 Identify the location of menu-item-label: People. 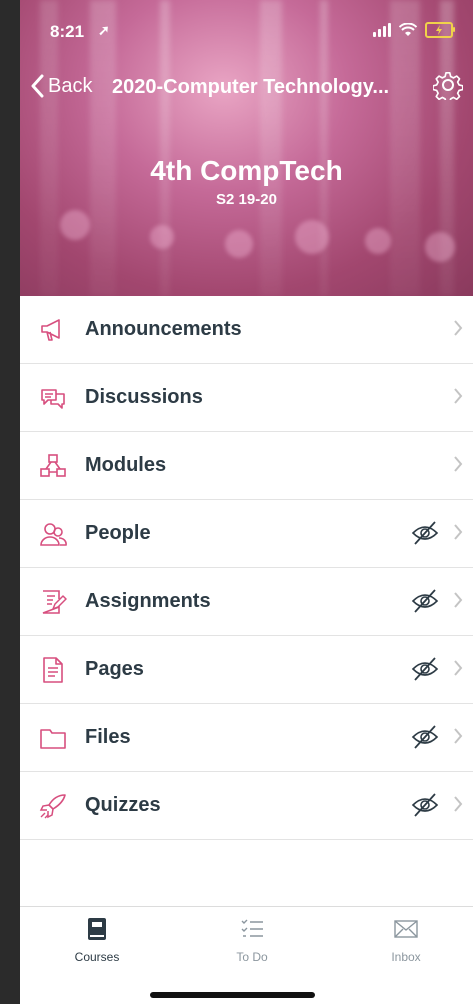
(118, 533).